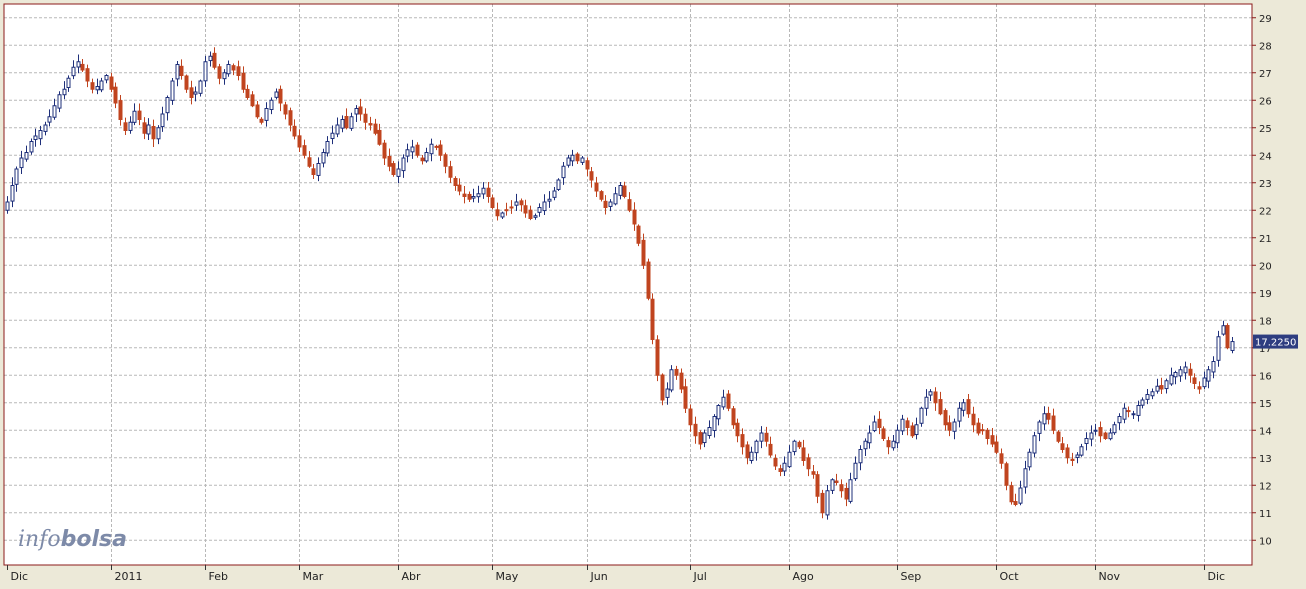  What do you see at coordinates (1265, 239) in the screenshot?
I see `y-tick-label: 21` at bounding box center [1265, 239].